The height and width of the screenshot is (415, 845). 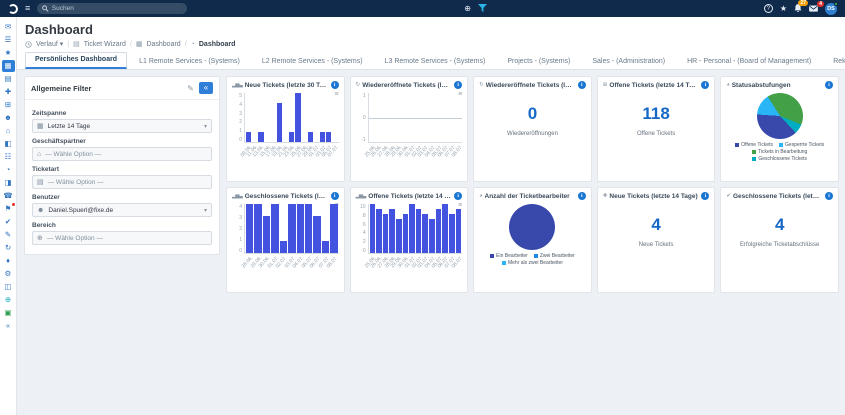 What do you see at coordinates (761, 85) in the screenshot?
I see `widget-title: Statusabstufungen` at bounding box center [761, 85].